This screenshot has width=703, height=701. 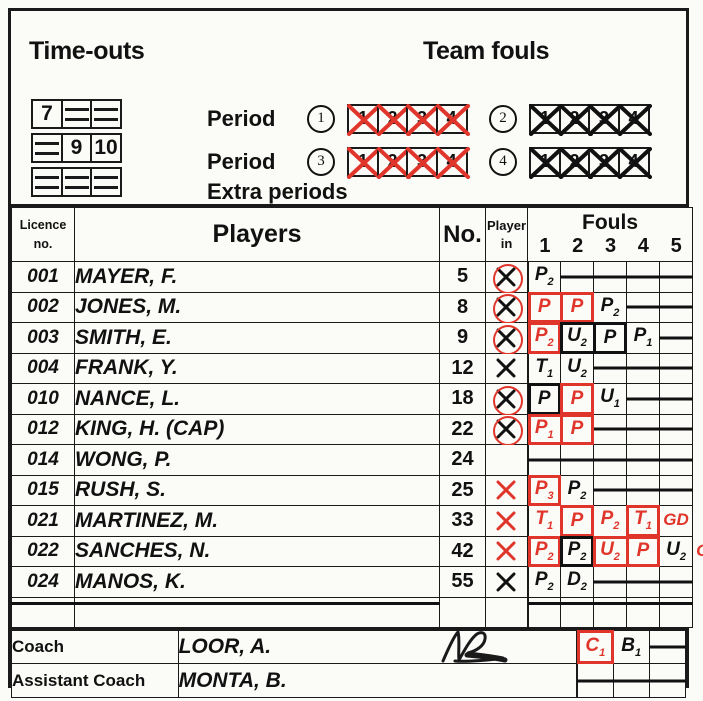 I want to click on cell-player-name: RUSH, S., so click(x=257, y=490).